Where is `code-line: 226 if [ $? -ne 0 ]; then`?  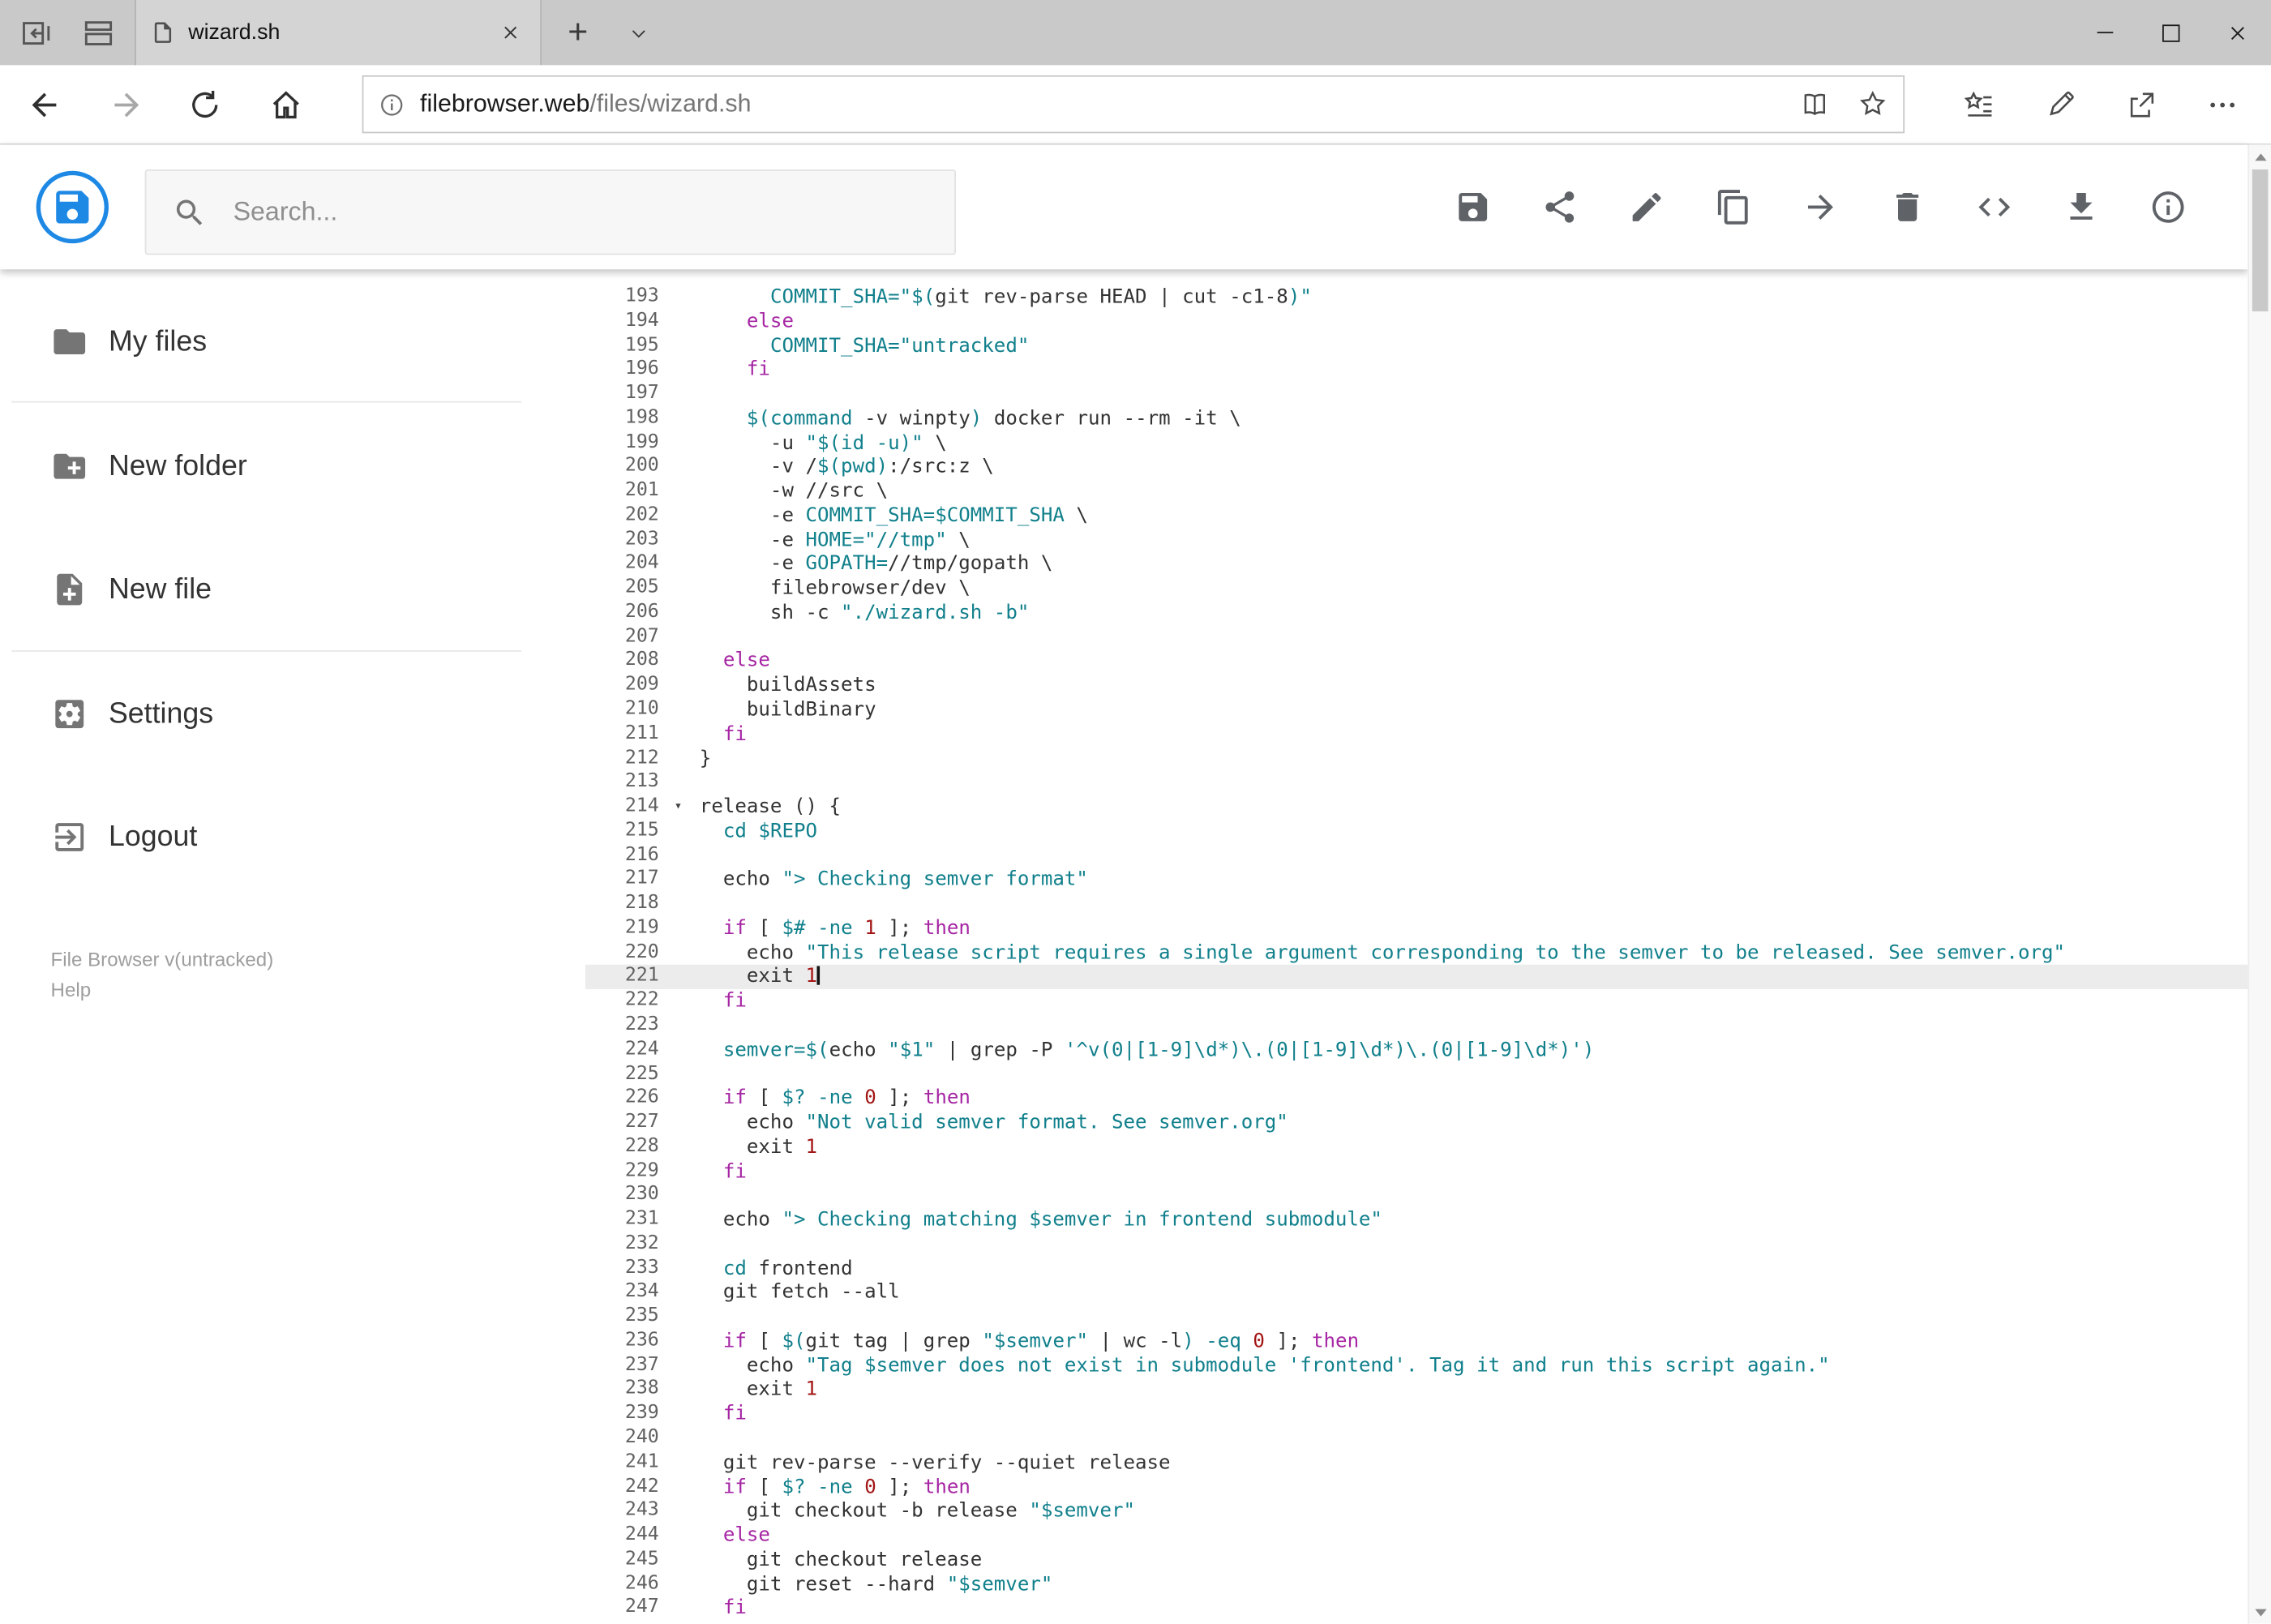 code-line: 226 if [ $? -ne 0 ]; then is located at coordinates (1417, 1098).